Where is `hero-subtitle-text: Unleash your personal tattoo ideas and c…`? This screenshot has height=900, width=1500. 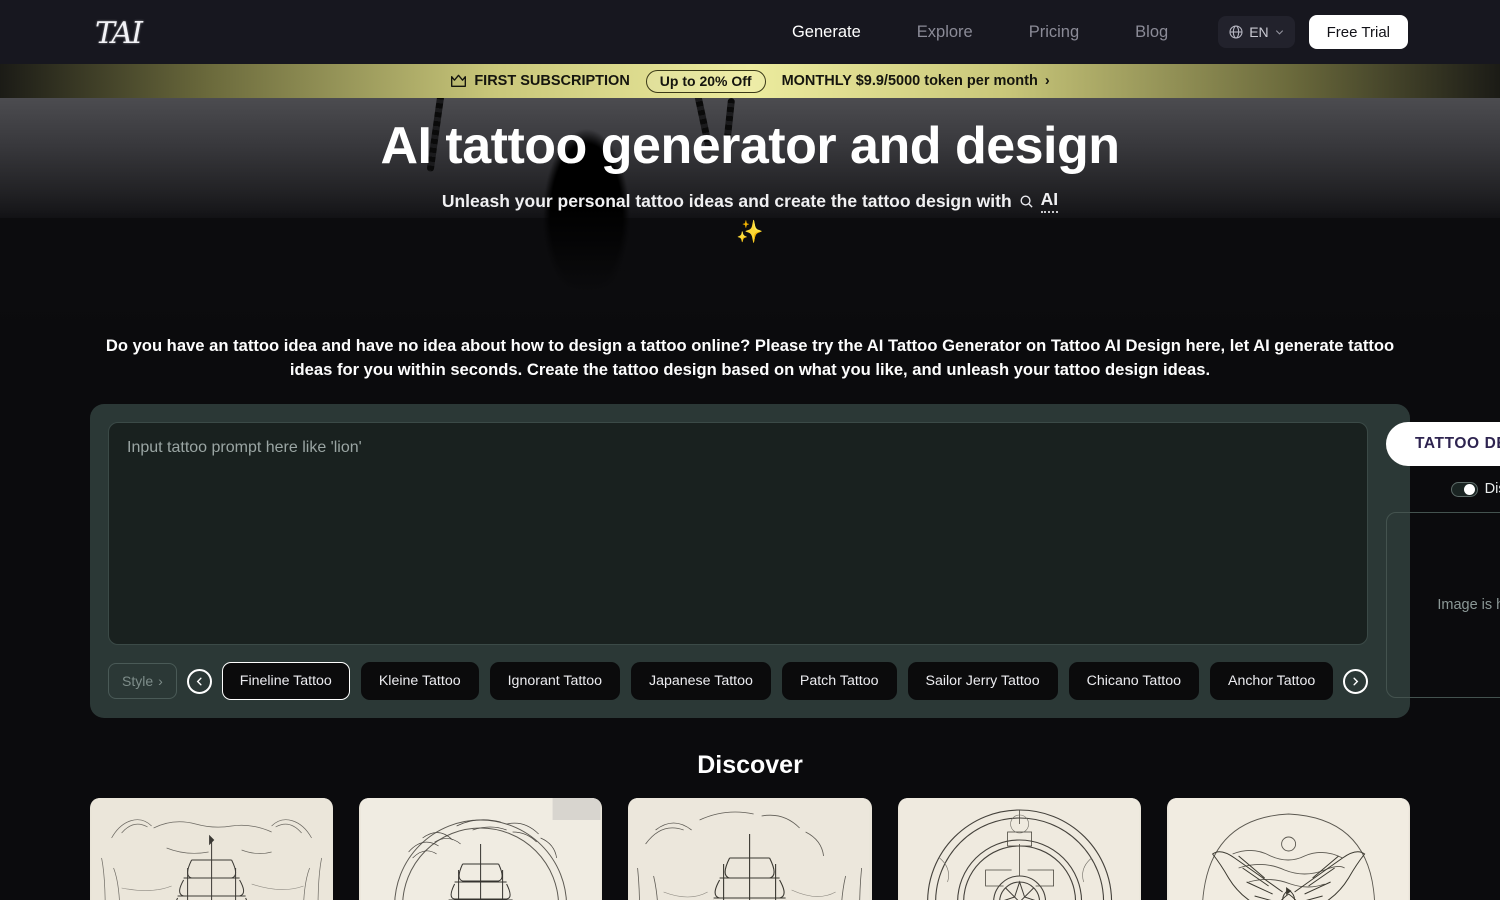 hero-subtitle-text: Unleash your personal tattoo ideas and c… is located at coordinates (726, 200).